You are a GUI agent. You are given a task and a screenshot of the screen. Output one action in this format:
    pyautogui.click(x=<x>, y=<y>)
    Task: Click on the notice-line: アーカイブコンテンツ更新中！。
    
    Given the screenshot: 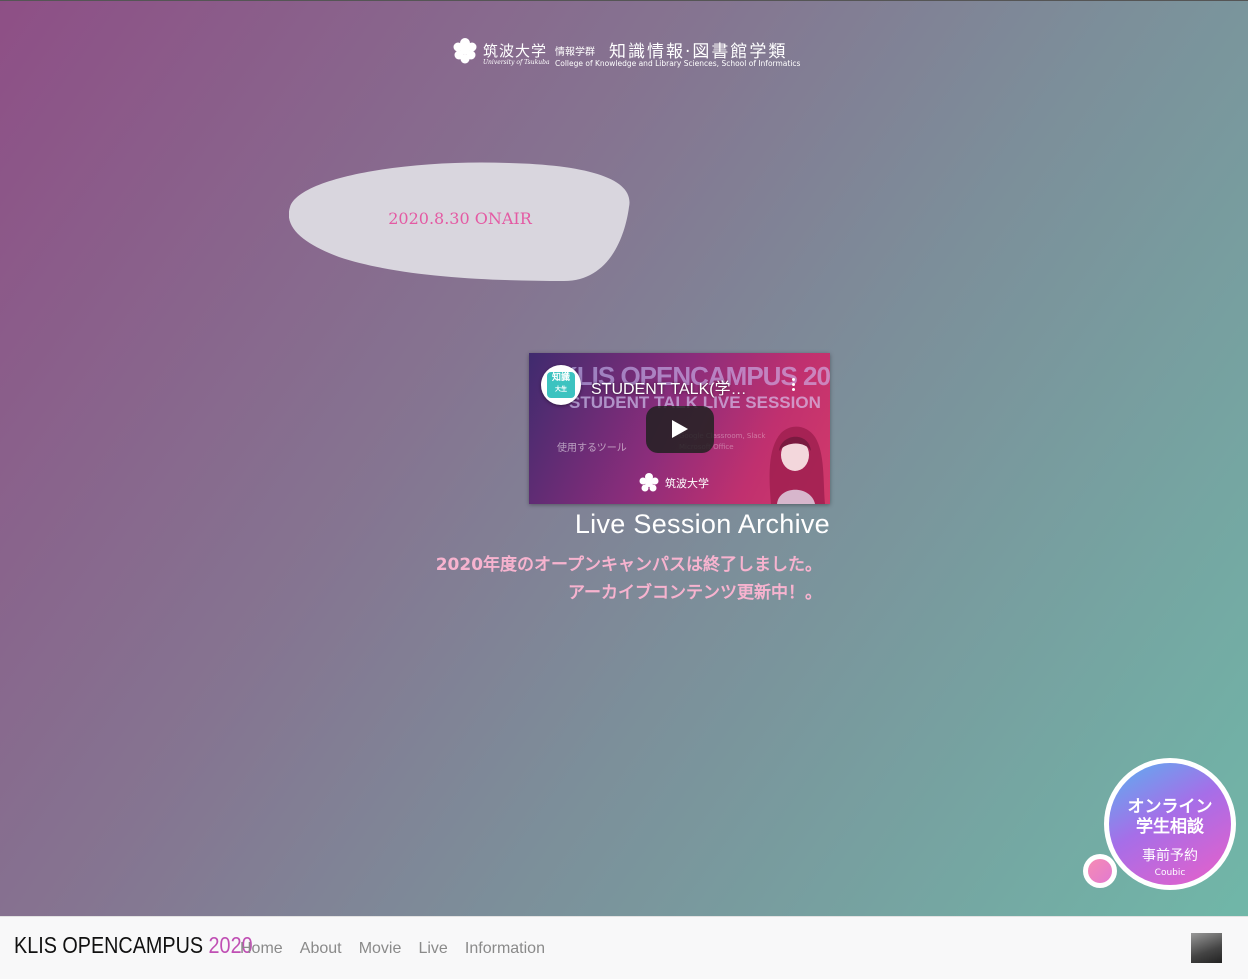 What is the action you would take?
    pyautogui.click(x=695, y=593)
    